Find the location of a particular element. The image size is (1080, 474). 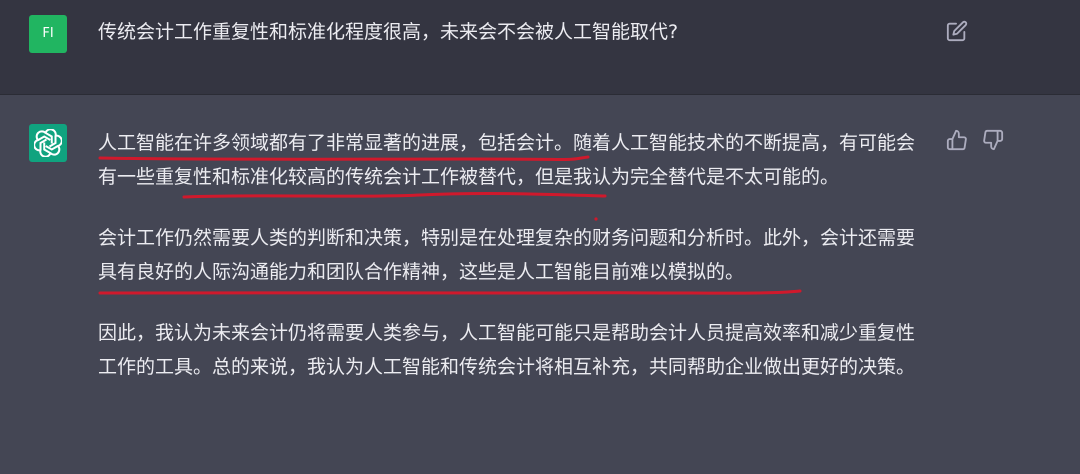

user-message-text: 传统会计工作重复性和标准化程度很高，未来会不会被人工智能取代? is located at coordinates (388, 32).